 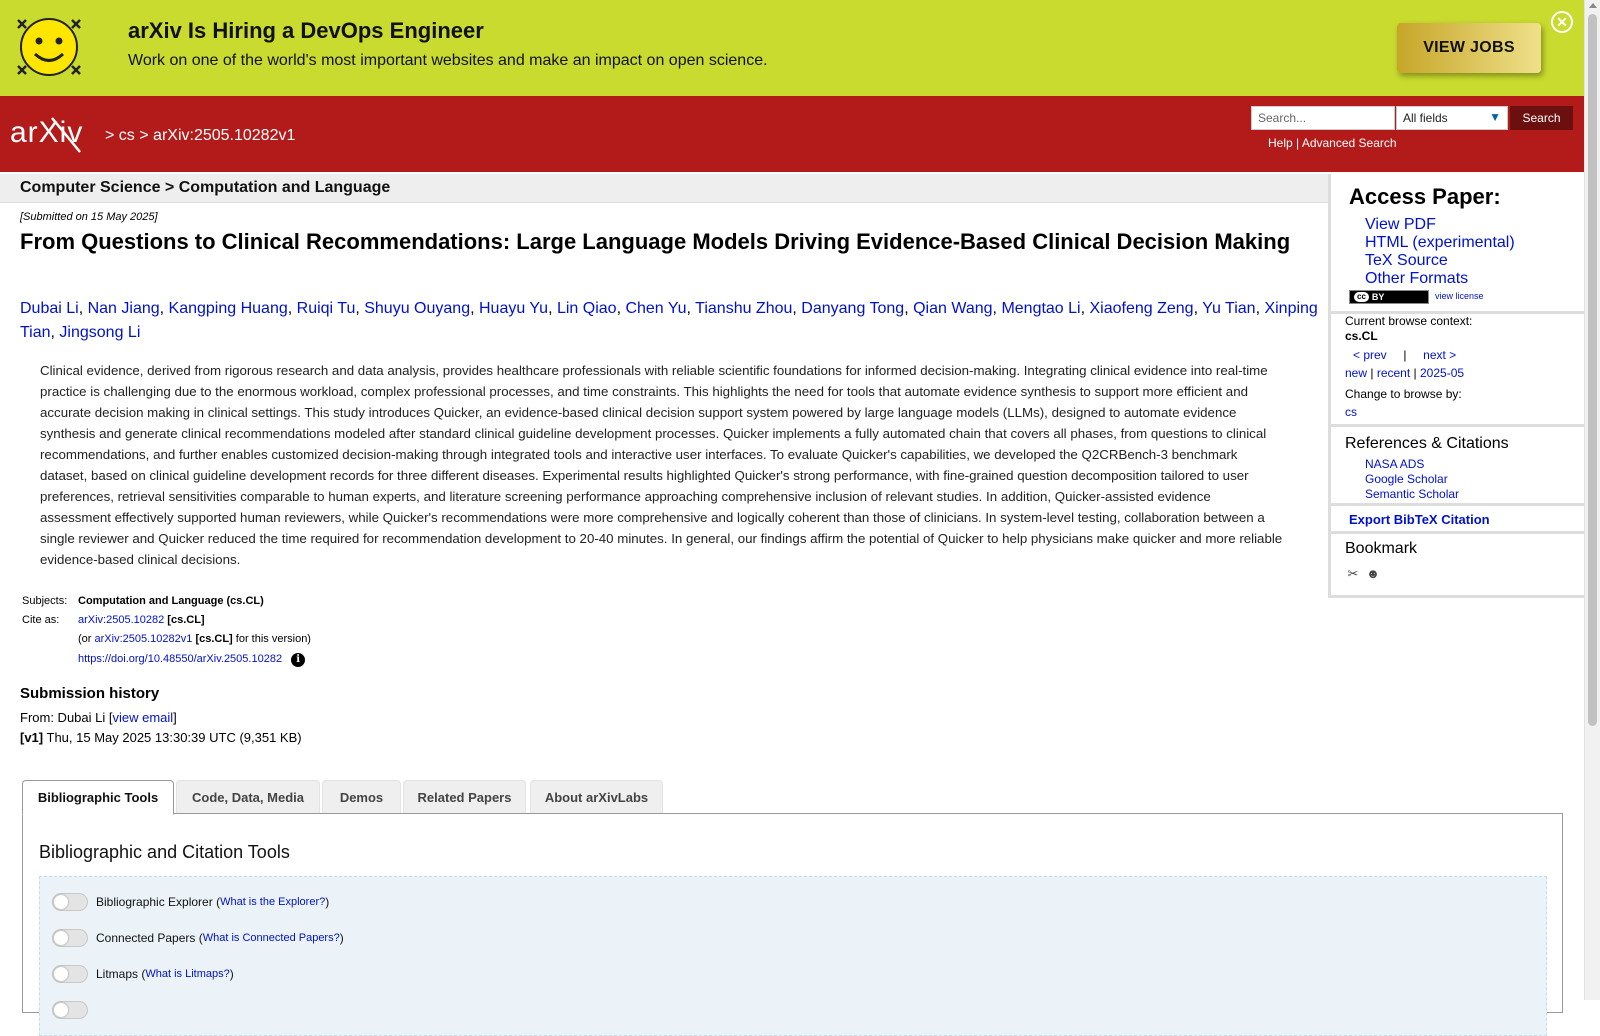 What do you see at coordinates (1456, 566) in the screenshot?
I see `bookmark-box: Bookmark ✂ ☻` at bounding box center [1456, 566].